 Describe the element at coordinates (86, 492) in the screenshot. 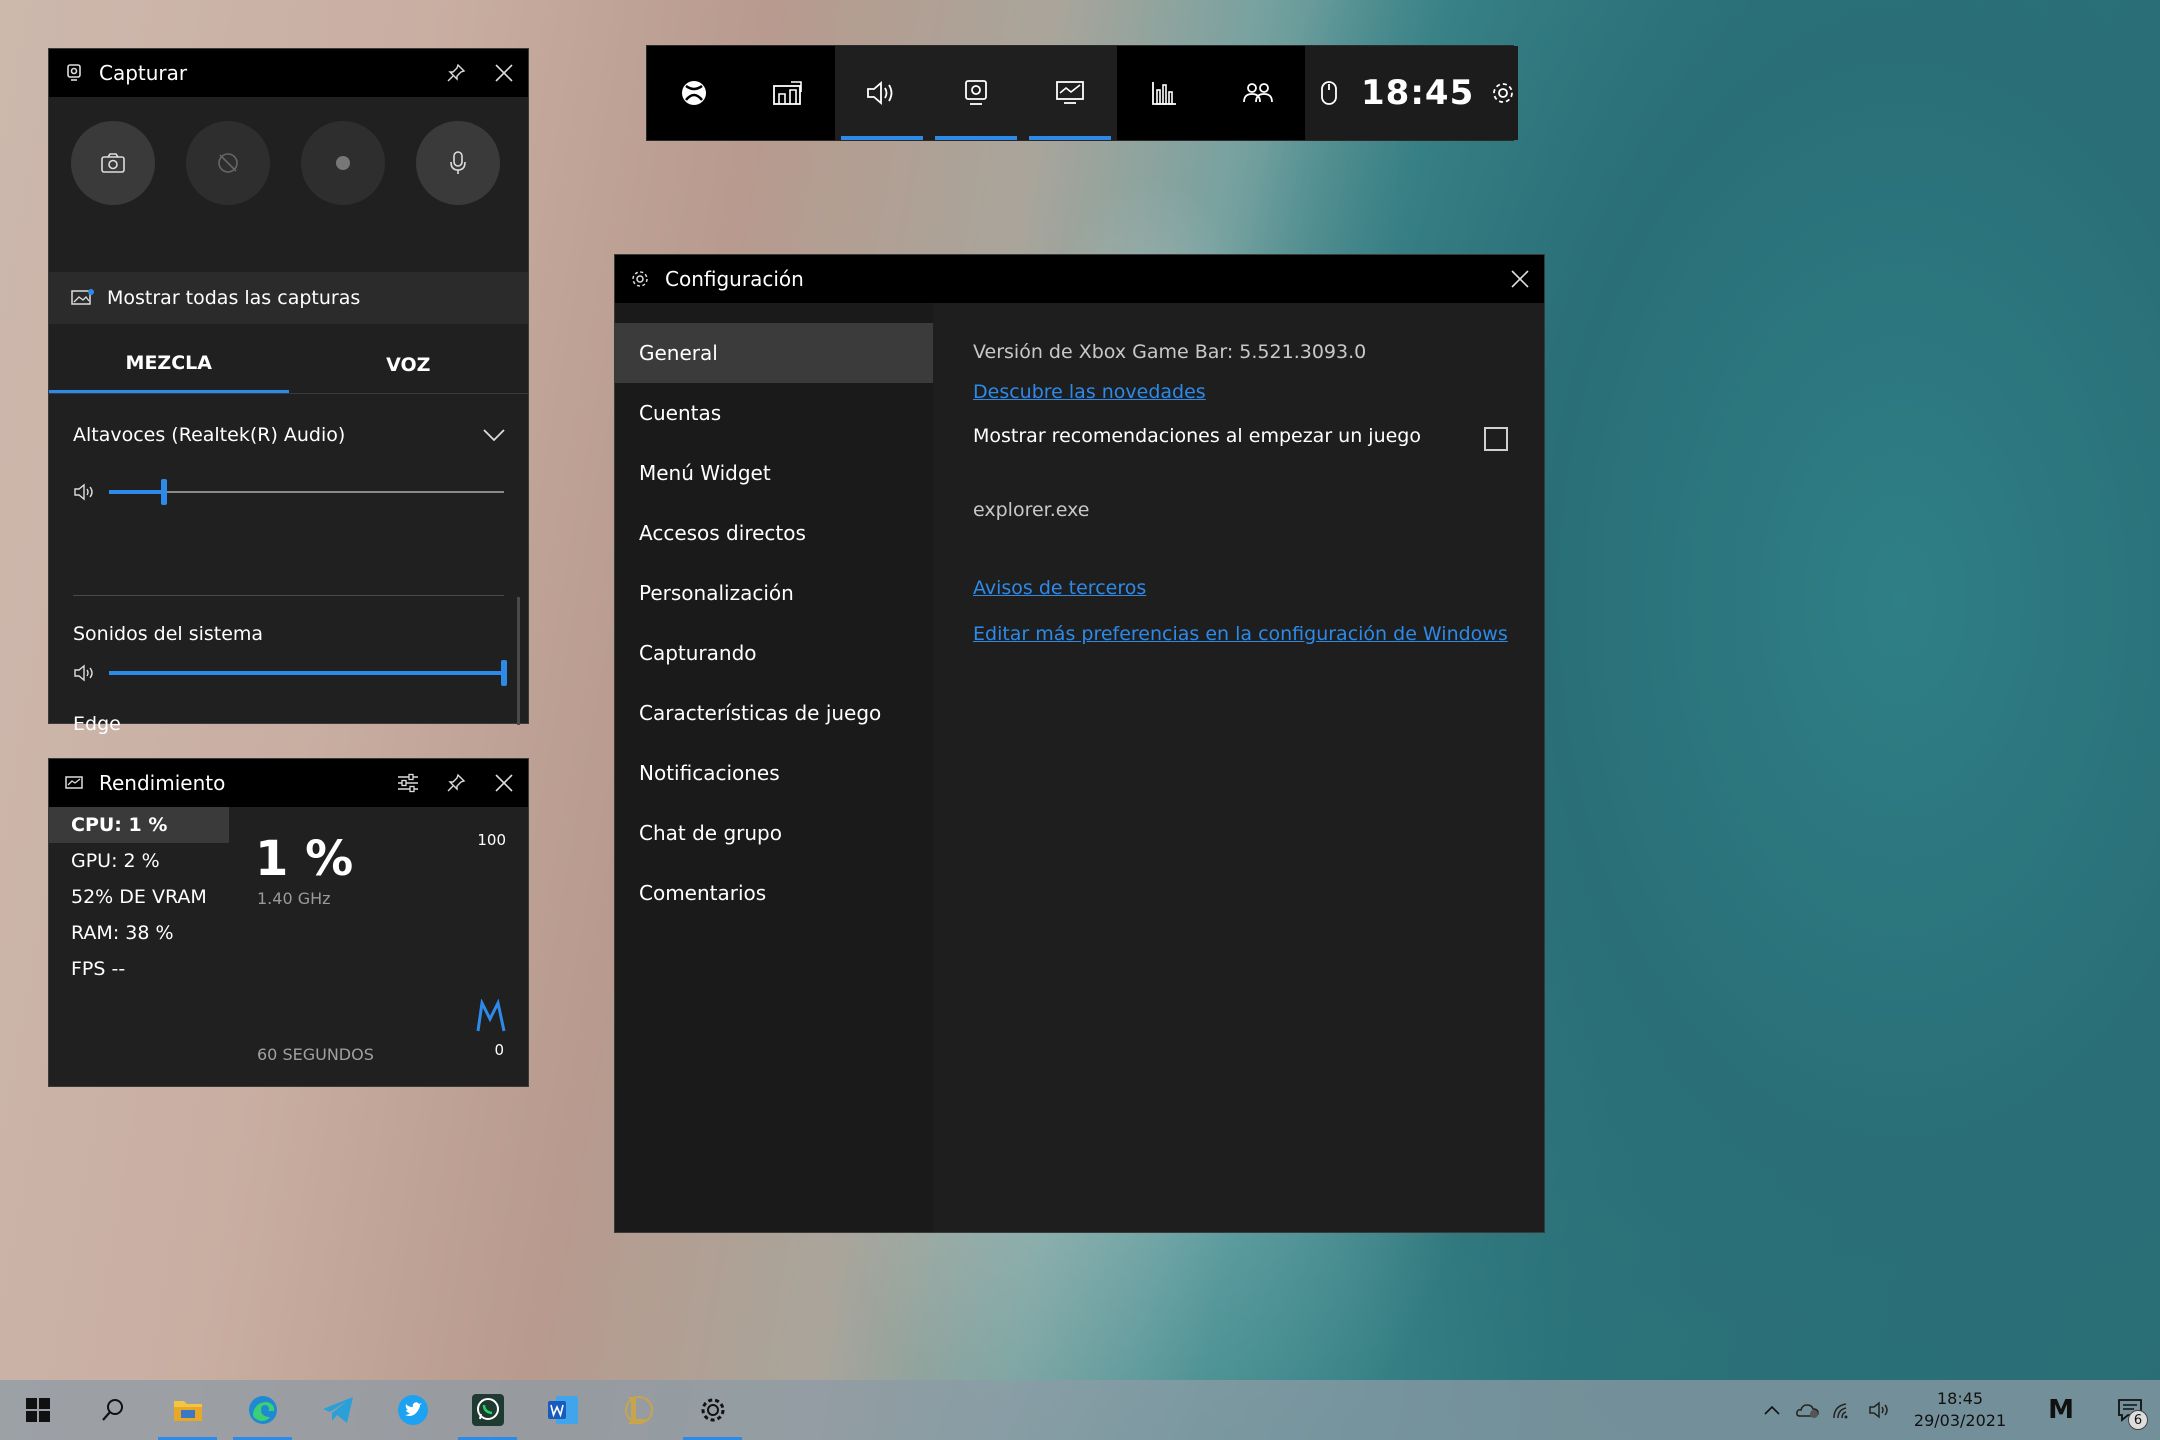

I see `speaker-icon` at that location.